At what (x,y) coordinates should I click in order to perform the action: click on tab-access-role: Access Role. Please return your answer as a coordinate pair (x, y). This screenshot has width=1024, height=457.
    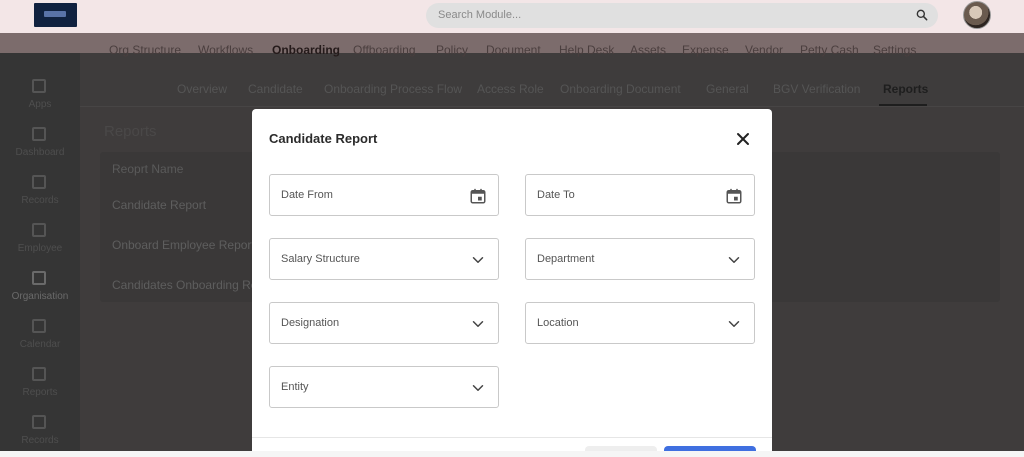
    Looking at the image, I should click on (510, 89).